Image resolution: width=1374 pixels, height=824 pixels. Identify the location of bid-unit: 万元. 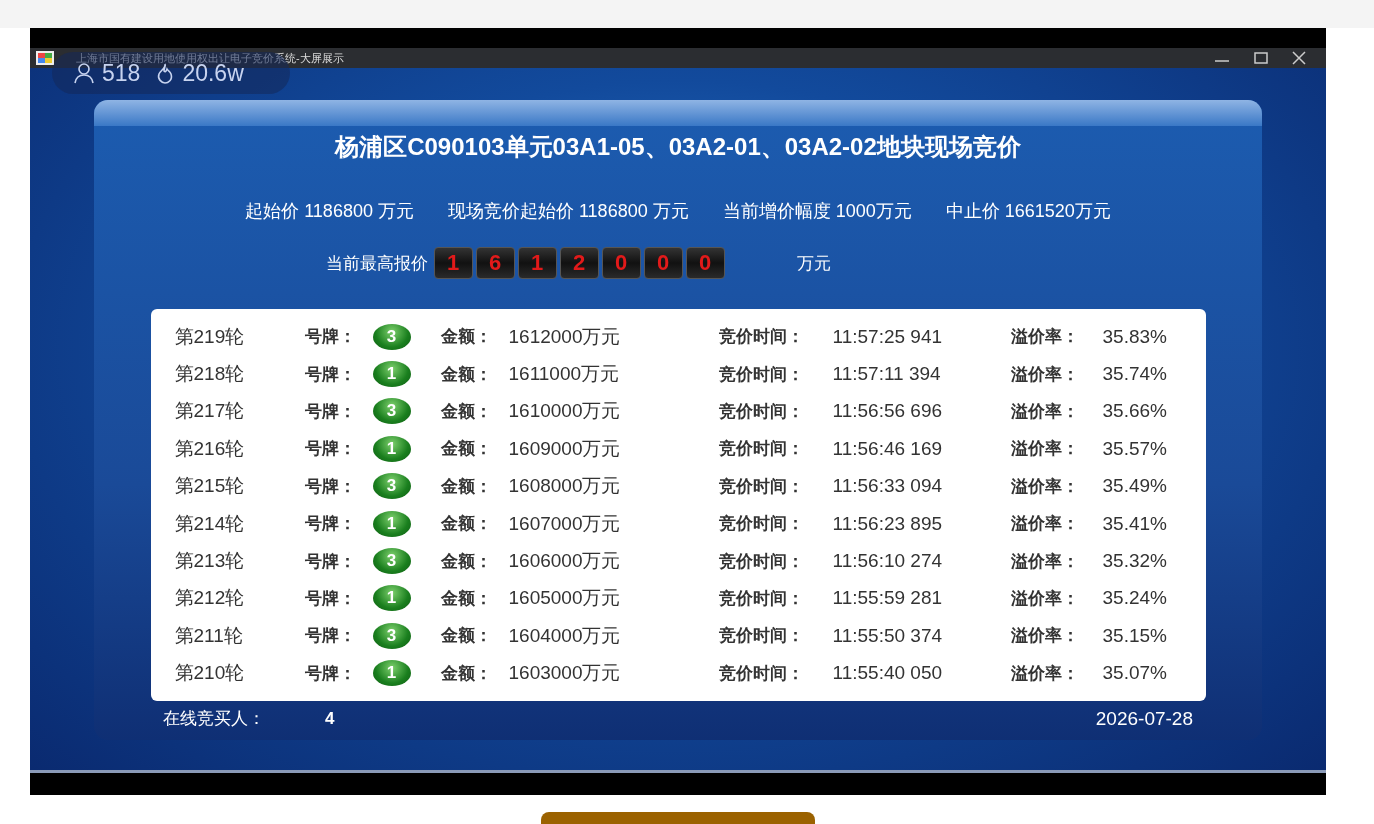
(813, 263).